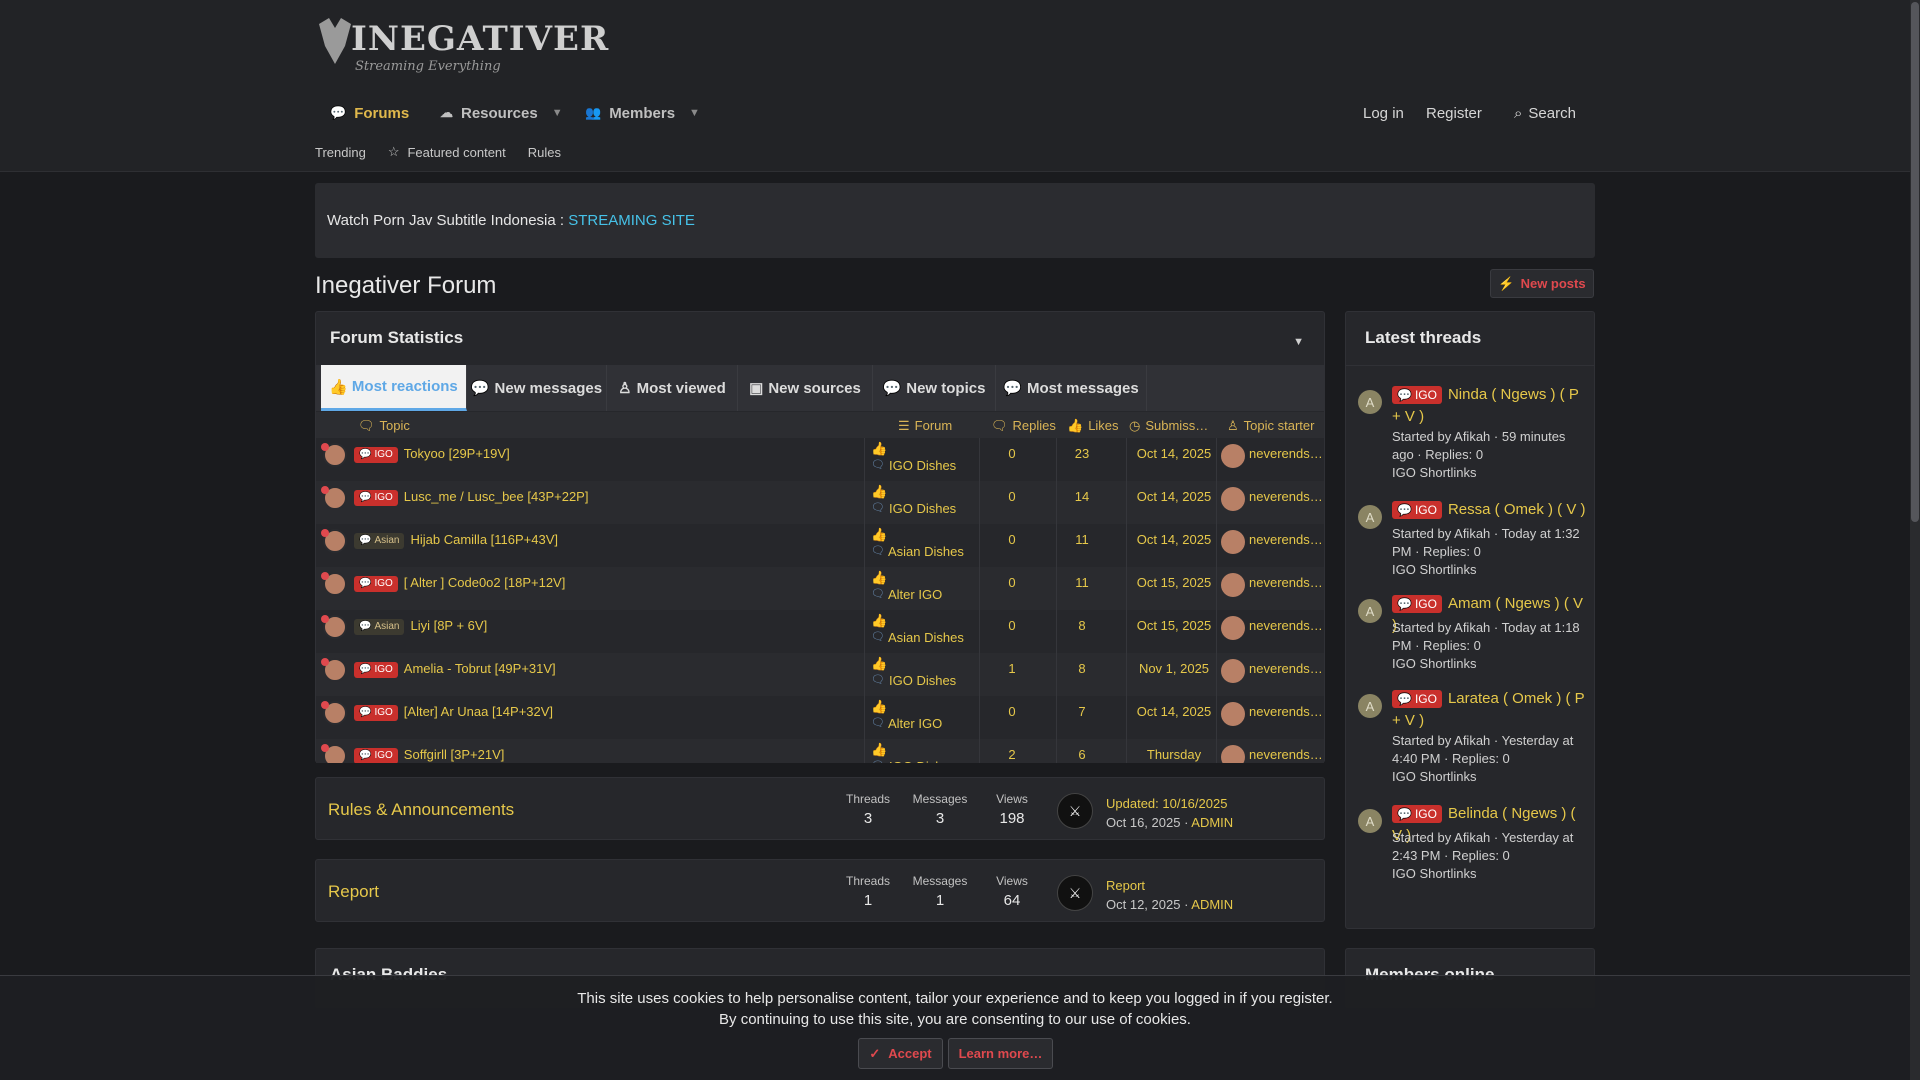  Describe the element at coordinates (934, 388) in the screenshot. I see `tab-new-topics: 💬 New topics` at that location.